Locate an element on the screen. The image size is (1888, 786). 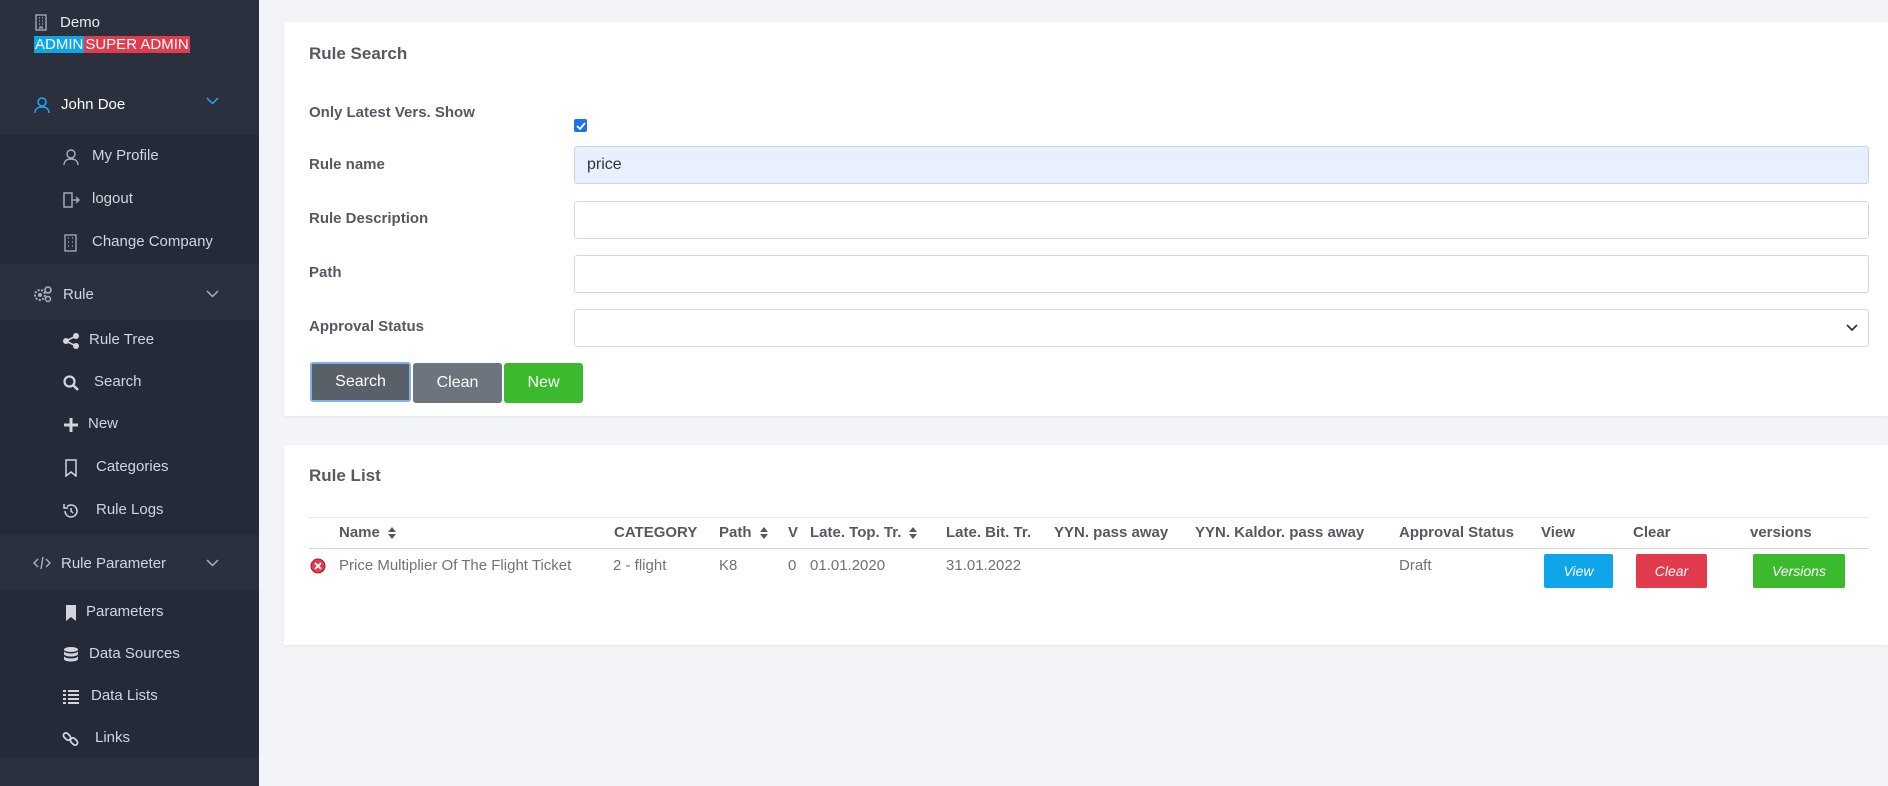
sidebar-item-change-company: Change Company is located at coordinates (129, 242).